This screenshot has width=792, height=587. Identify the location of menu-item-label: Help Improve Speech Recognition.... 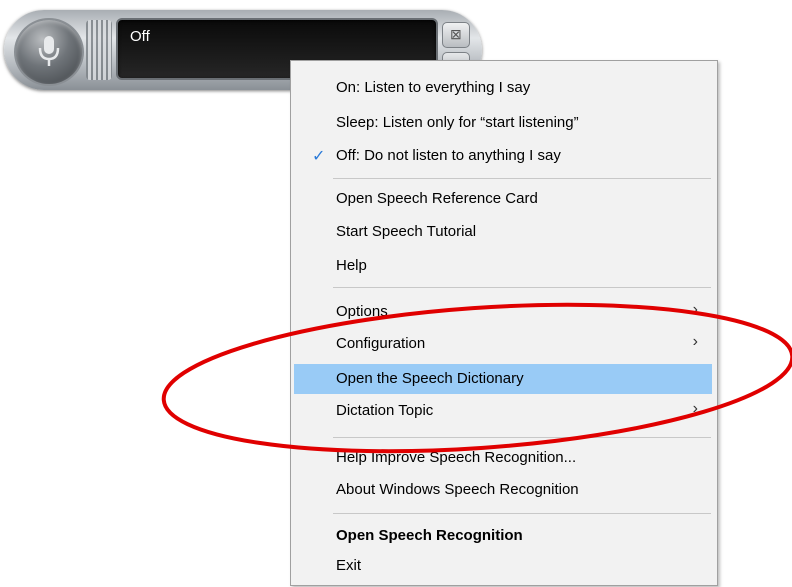
(456, 457).